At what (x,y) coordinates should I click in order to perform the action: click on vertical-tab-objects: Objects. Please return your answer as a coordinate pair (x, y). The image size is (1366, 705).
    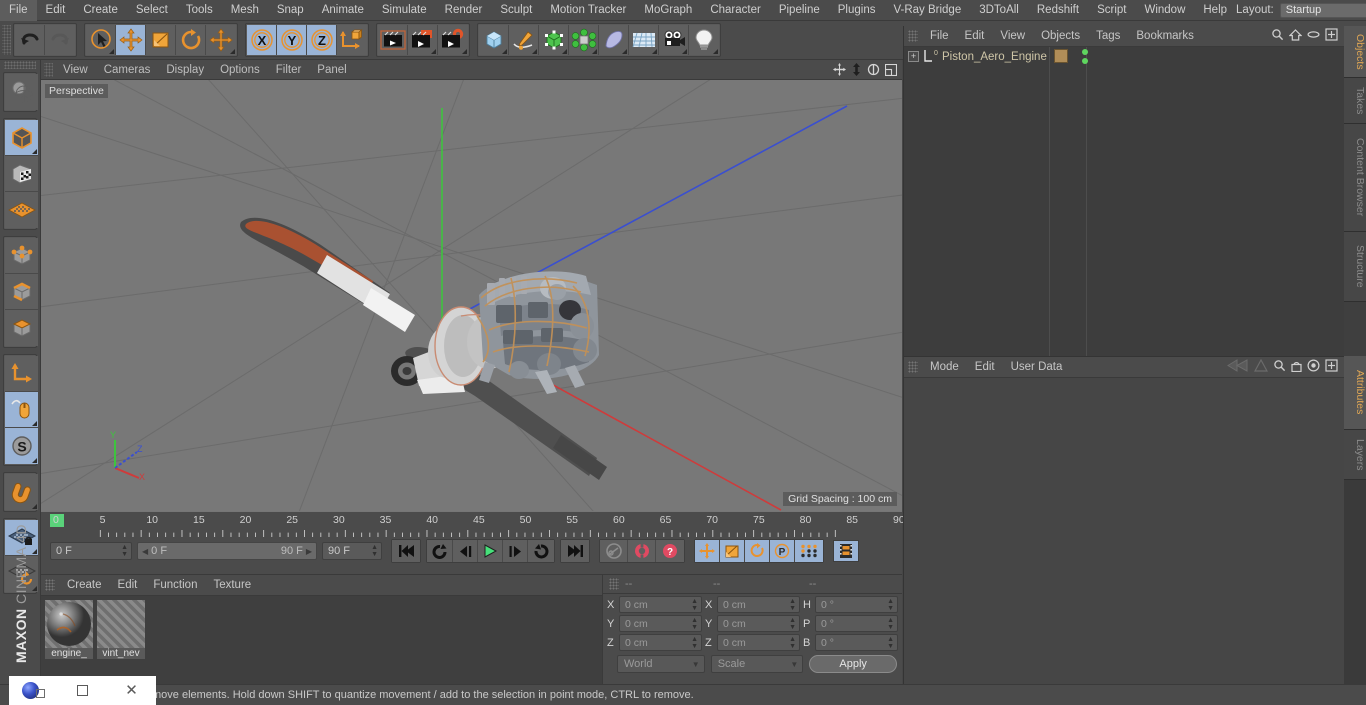
    Looking at the image, I should click on (1355, 52).